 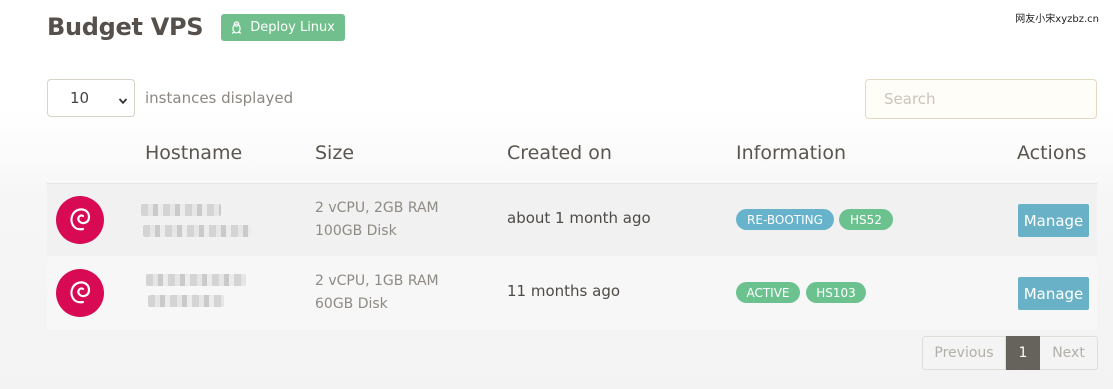 What do you see at coordinates (791, 153) in the screenshot?
I see `column-header-information: Information` at bounding box center [791, 153].